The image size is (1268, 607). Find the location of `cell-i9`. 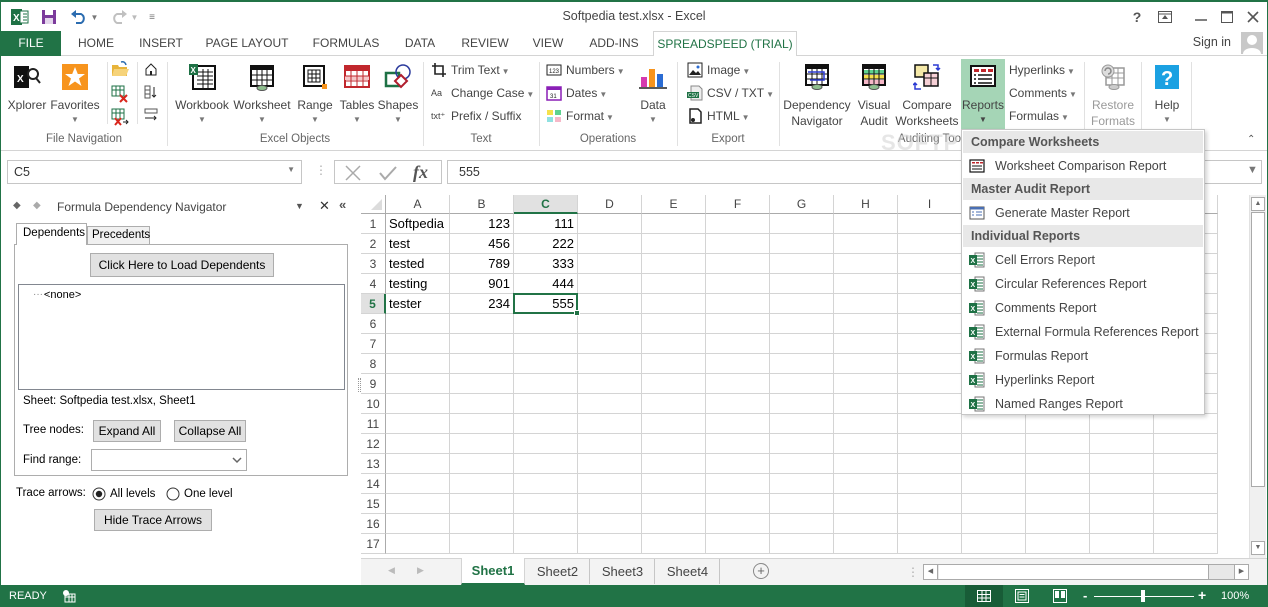

cell-i9 is located at coordinates (930, 384).